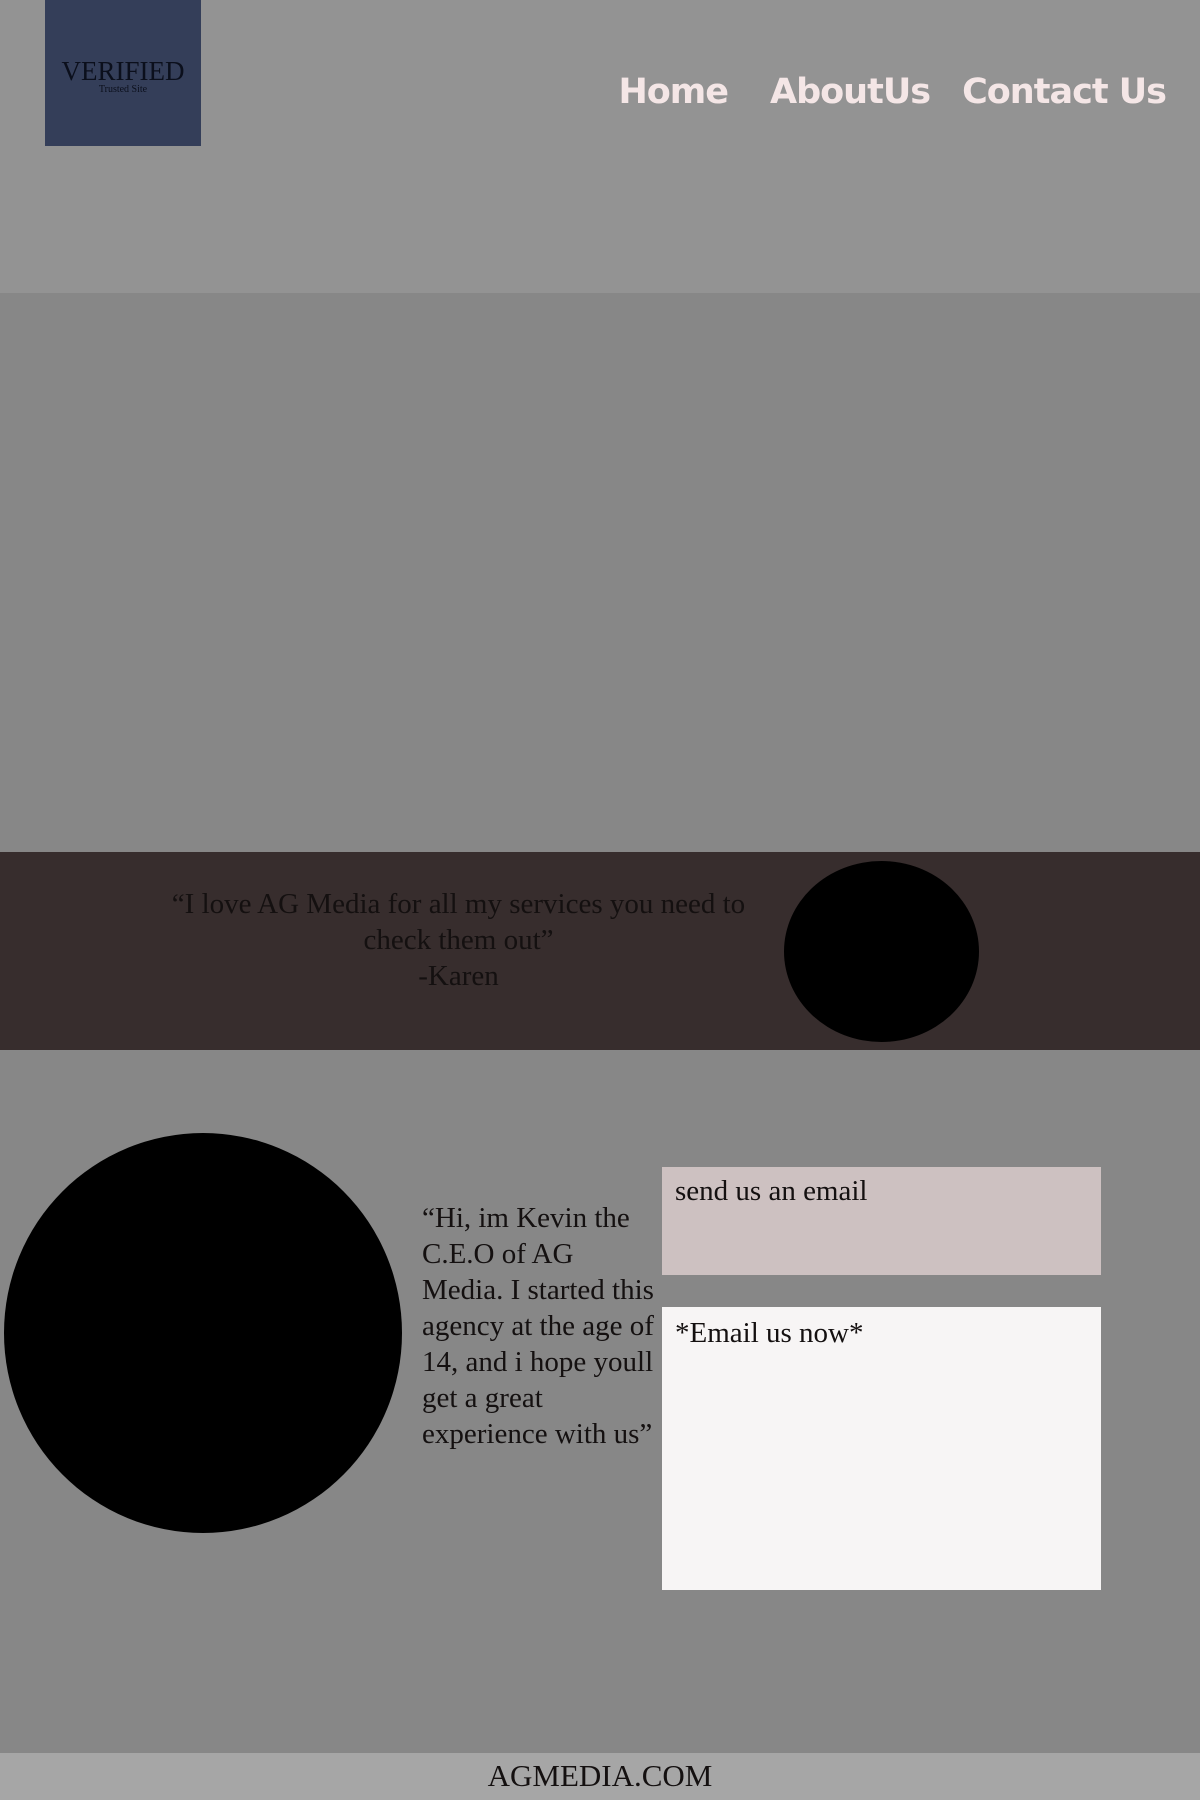 The image size is (1200, 1800). I want to click on nav-contact-link: Contact Us, so click(1064, 92).